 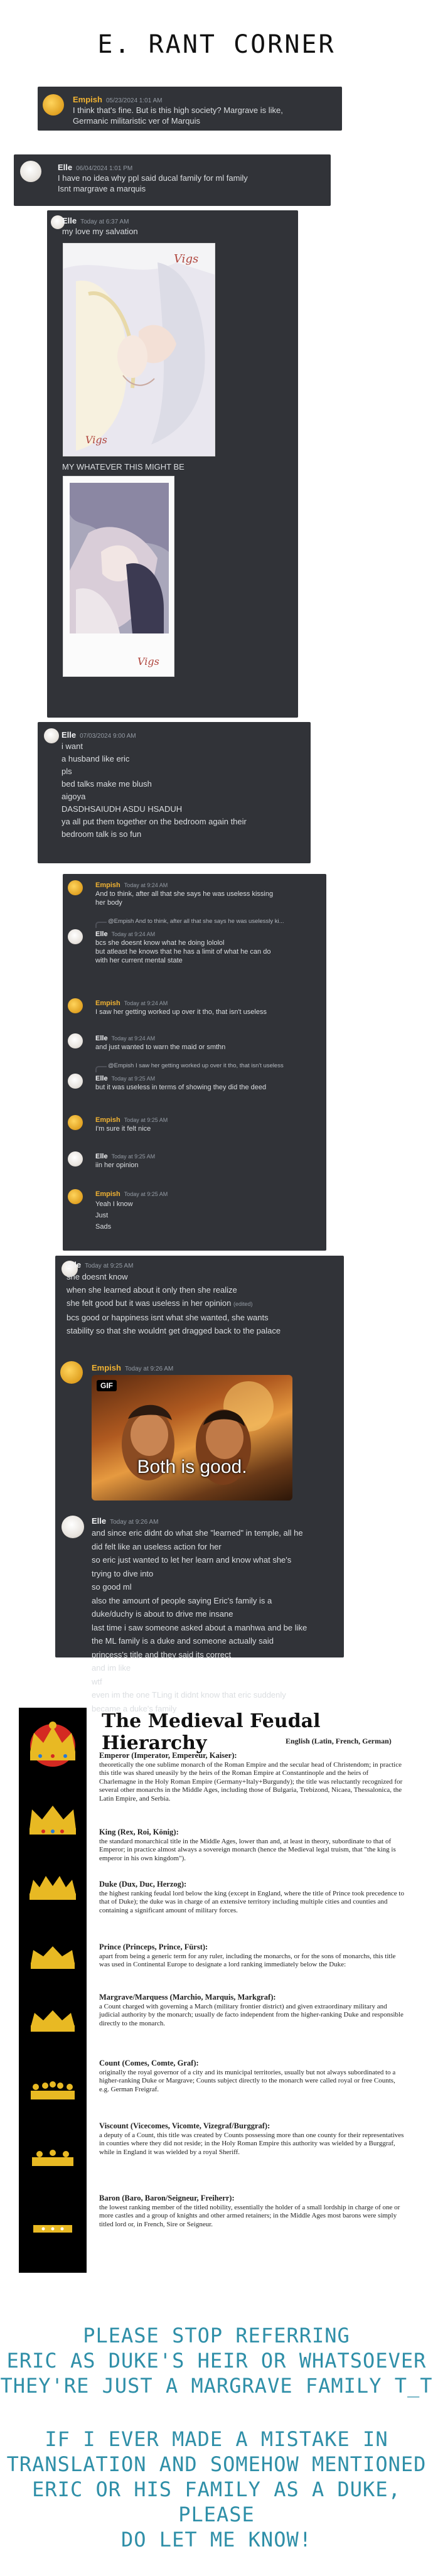 I want to click on message-line: and im like, so click(x=111, y=1668).